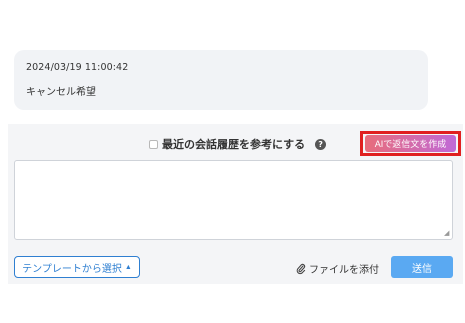  Describe the element at coordinates (447, 233) in the screenshot. I see `resize-grip-icon: ◢` at that location.